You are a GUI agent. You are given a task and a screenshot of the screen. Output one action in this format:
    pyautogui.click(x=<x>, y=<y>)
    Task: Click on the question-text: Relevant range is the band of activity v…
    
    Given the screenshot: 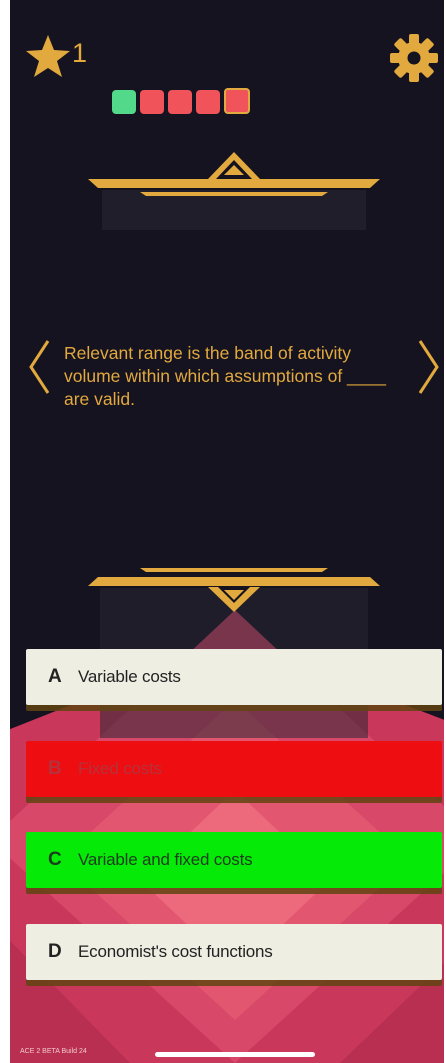 What is the action you would take?
    pyautogui.click(x=225, y=376)
    